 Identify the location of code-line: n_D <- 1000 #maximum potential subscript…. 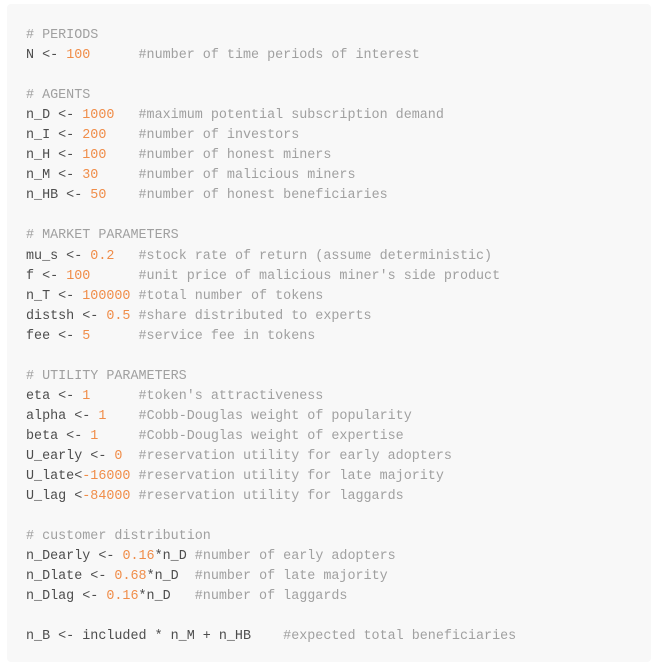
(338, 116).